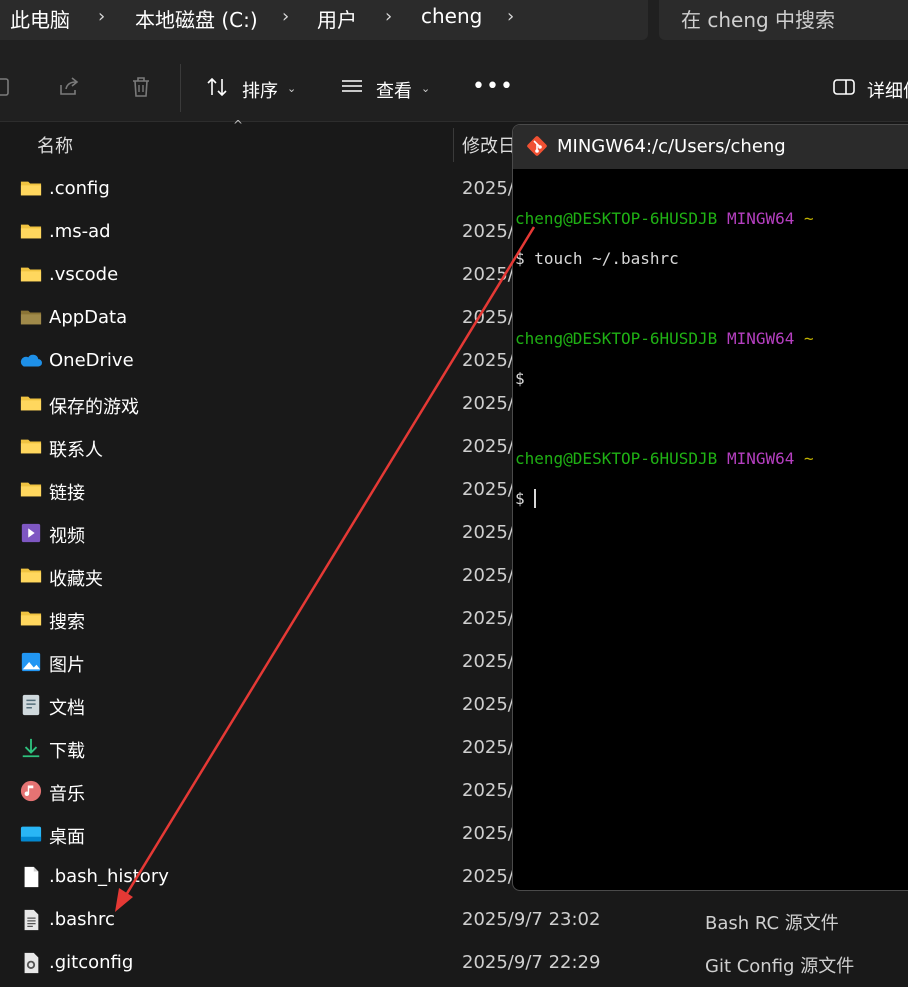 The width and height of the screenshot is (908, 987). Describe the element at coordinates (493, 86) in the screenshot. I see `more-options-button: •••` at that location.